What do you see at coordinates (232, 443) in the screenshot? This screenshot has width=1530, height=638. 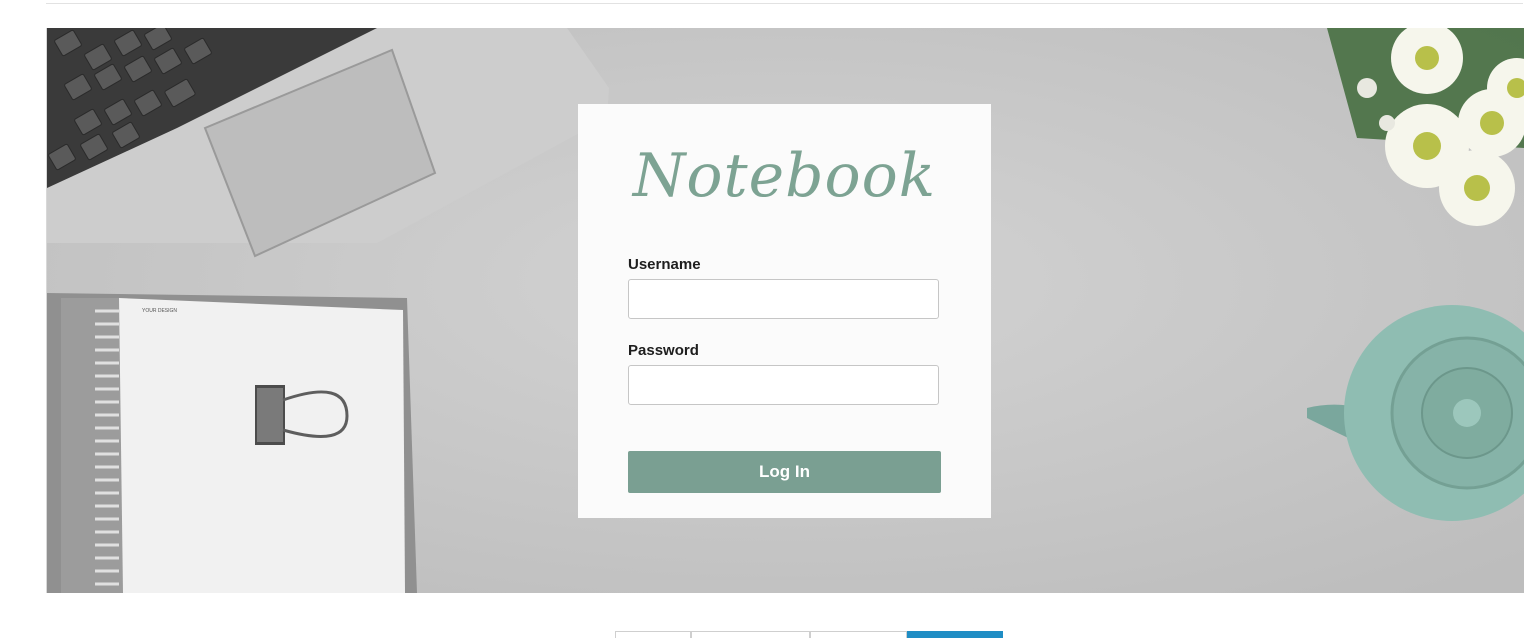 I see `spiral-notebook: YOUR DESIGN` at bounding box center [232, 443].